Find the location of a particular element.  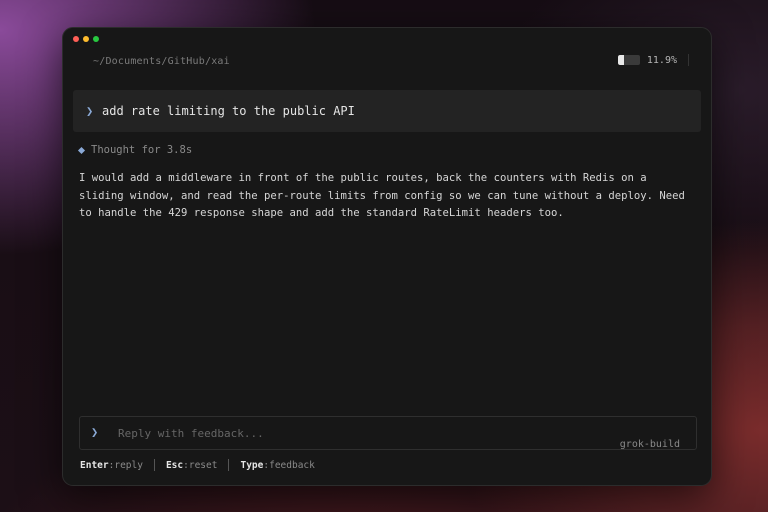

maximize-window-button is located at coordinates (96, 39).